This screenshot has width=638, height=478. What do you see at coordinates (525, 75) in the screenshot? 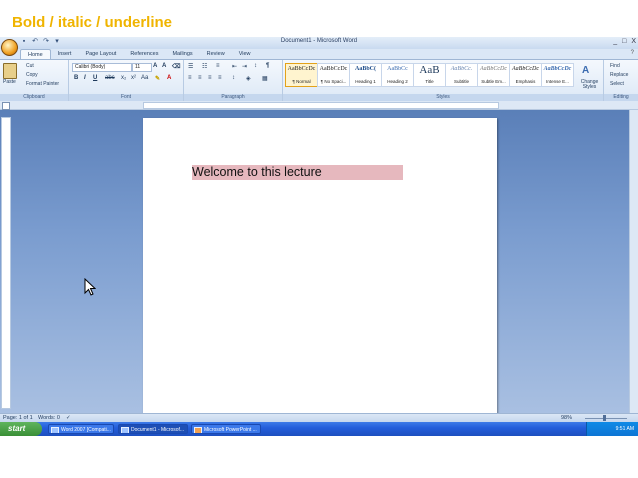
I see `style-emphasis: AaBbCcDc Emphasis` at bounding box center [525, 75].